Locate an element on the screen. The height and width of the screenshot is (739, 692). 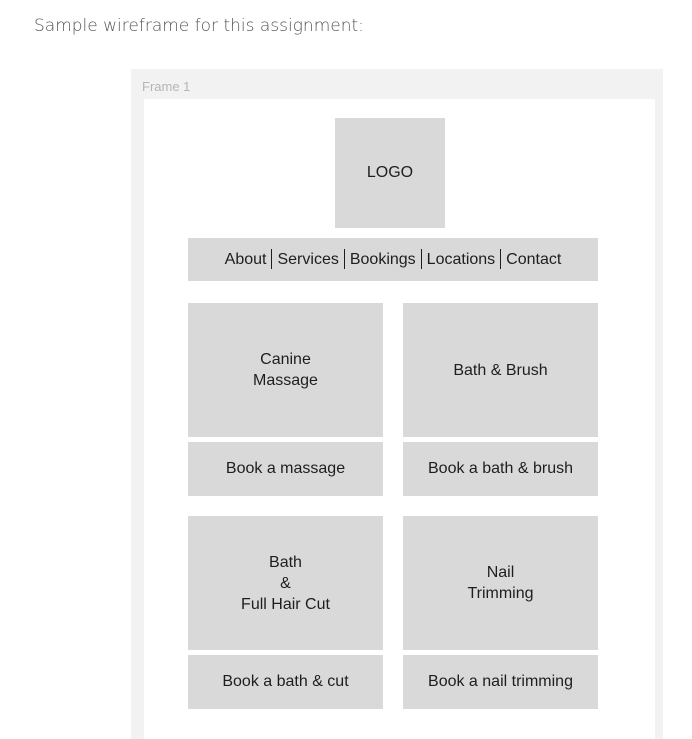
navigation-bar: About Services Bookings Locations Contact is located at coordinates (393, 259).